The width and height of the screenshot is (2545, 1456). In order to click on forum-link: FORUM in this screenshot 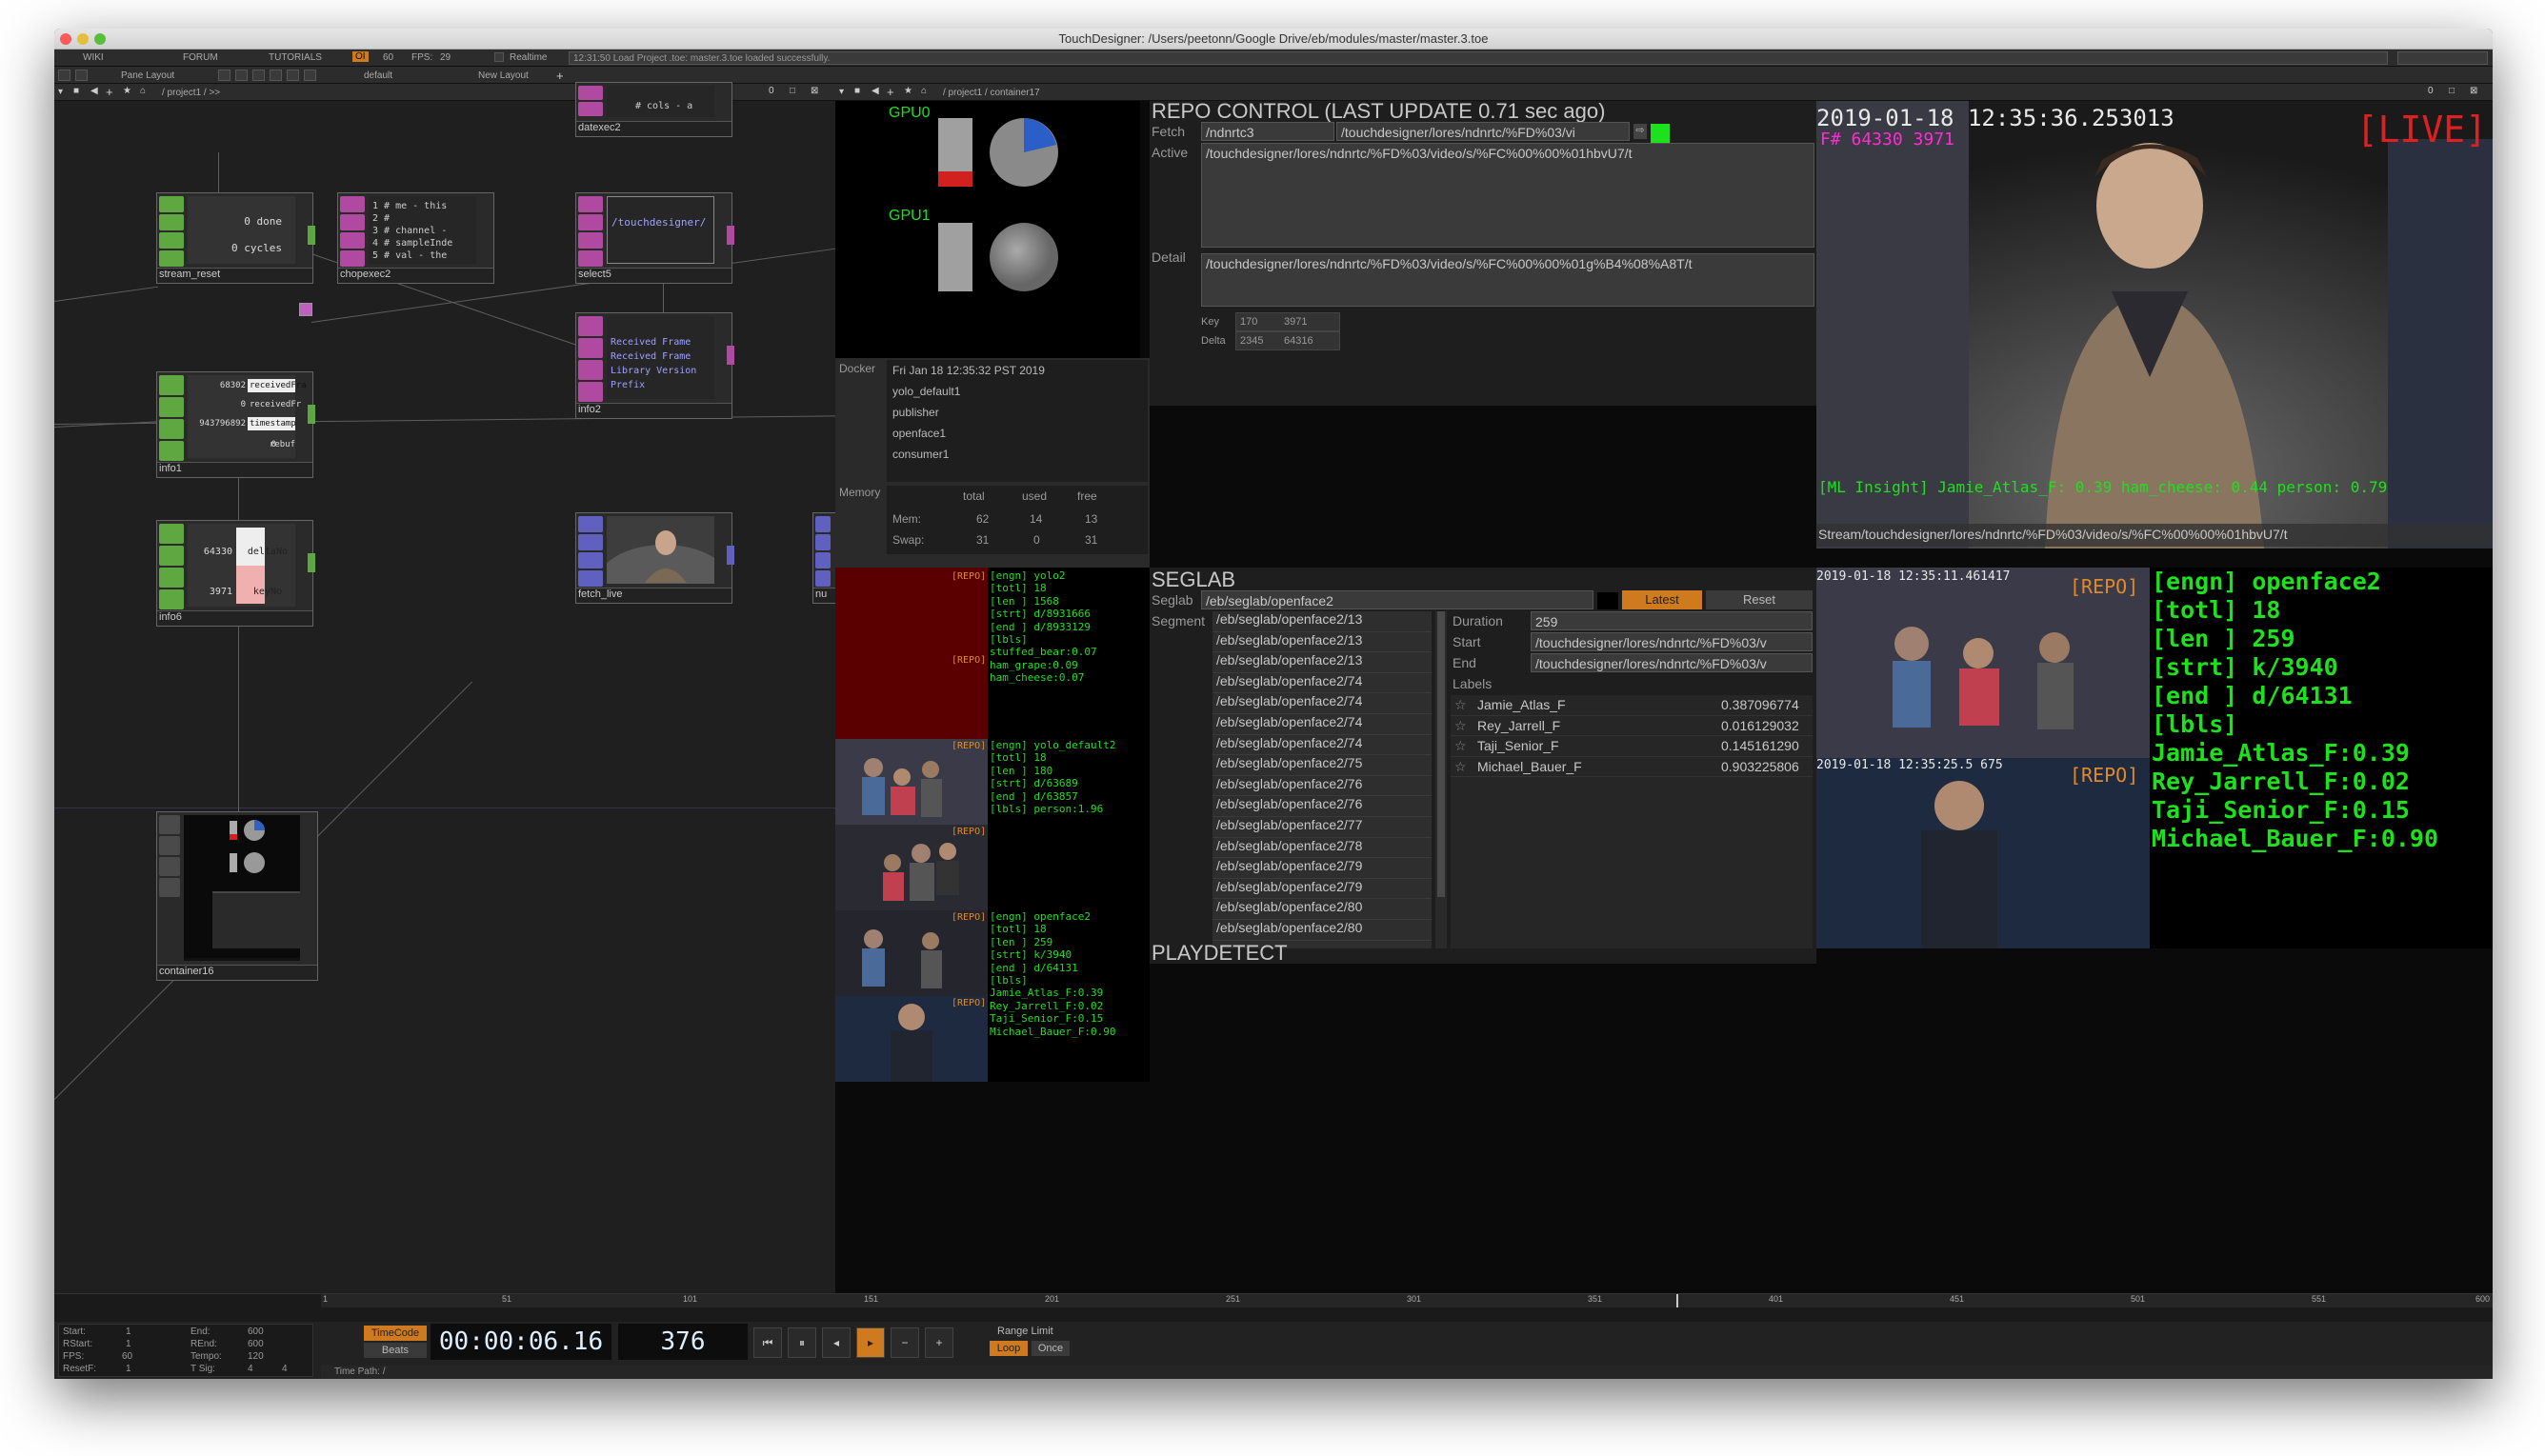, I will do `click(200, 58)`.